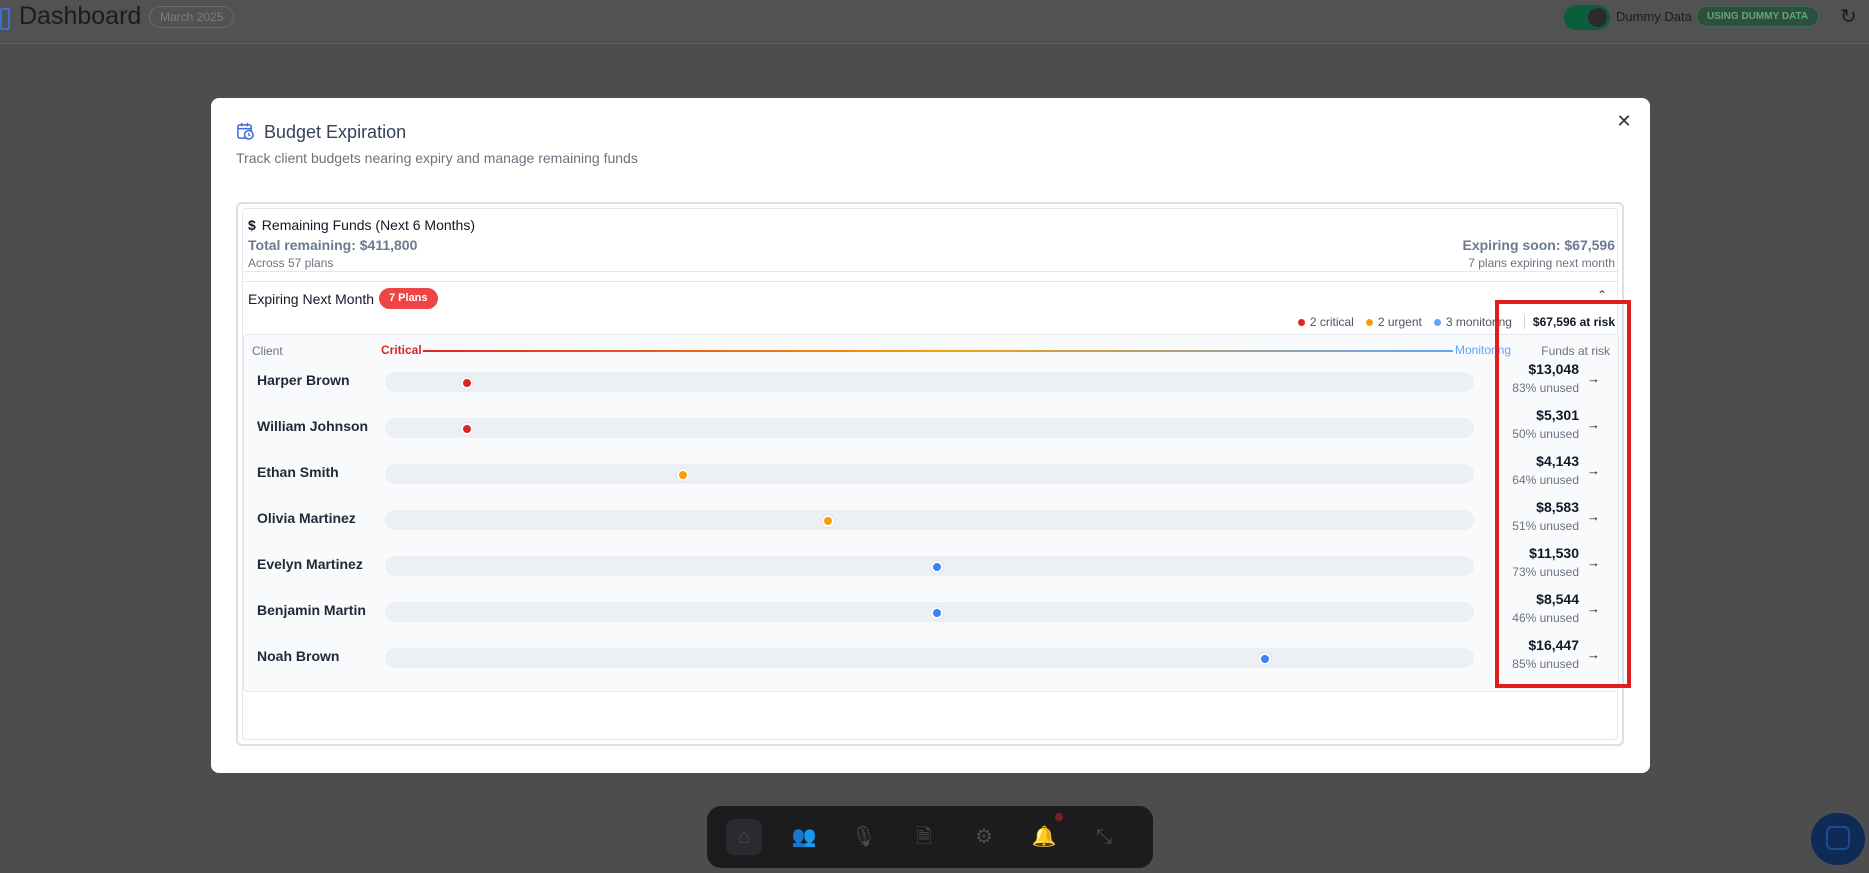 This screenshot has height=873, width=1869. What do you see at coordinates (1539, 245) in the screenshot?
I see `expiring-soon-total: Expiring soon: $67,596` at bounding box center [1539, 245].